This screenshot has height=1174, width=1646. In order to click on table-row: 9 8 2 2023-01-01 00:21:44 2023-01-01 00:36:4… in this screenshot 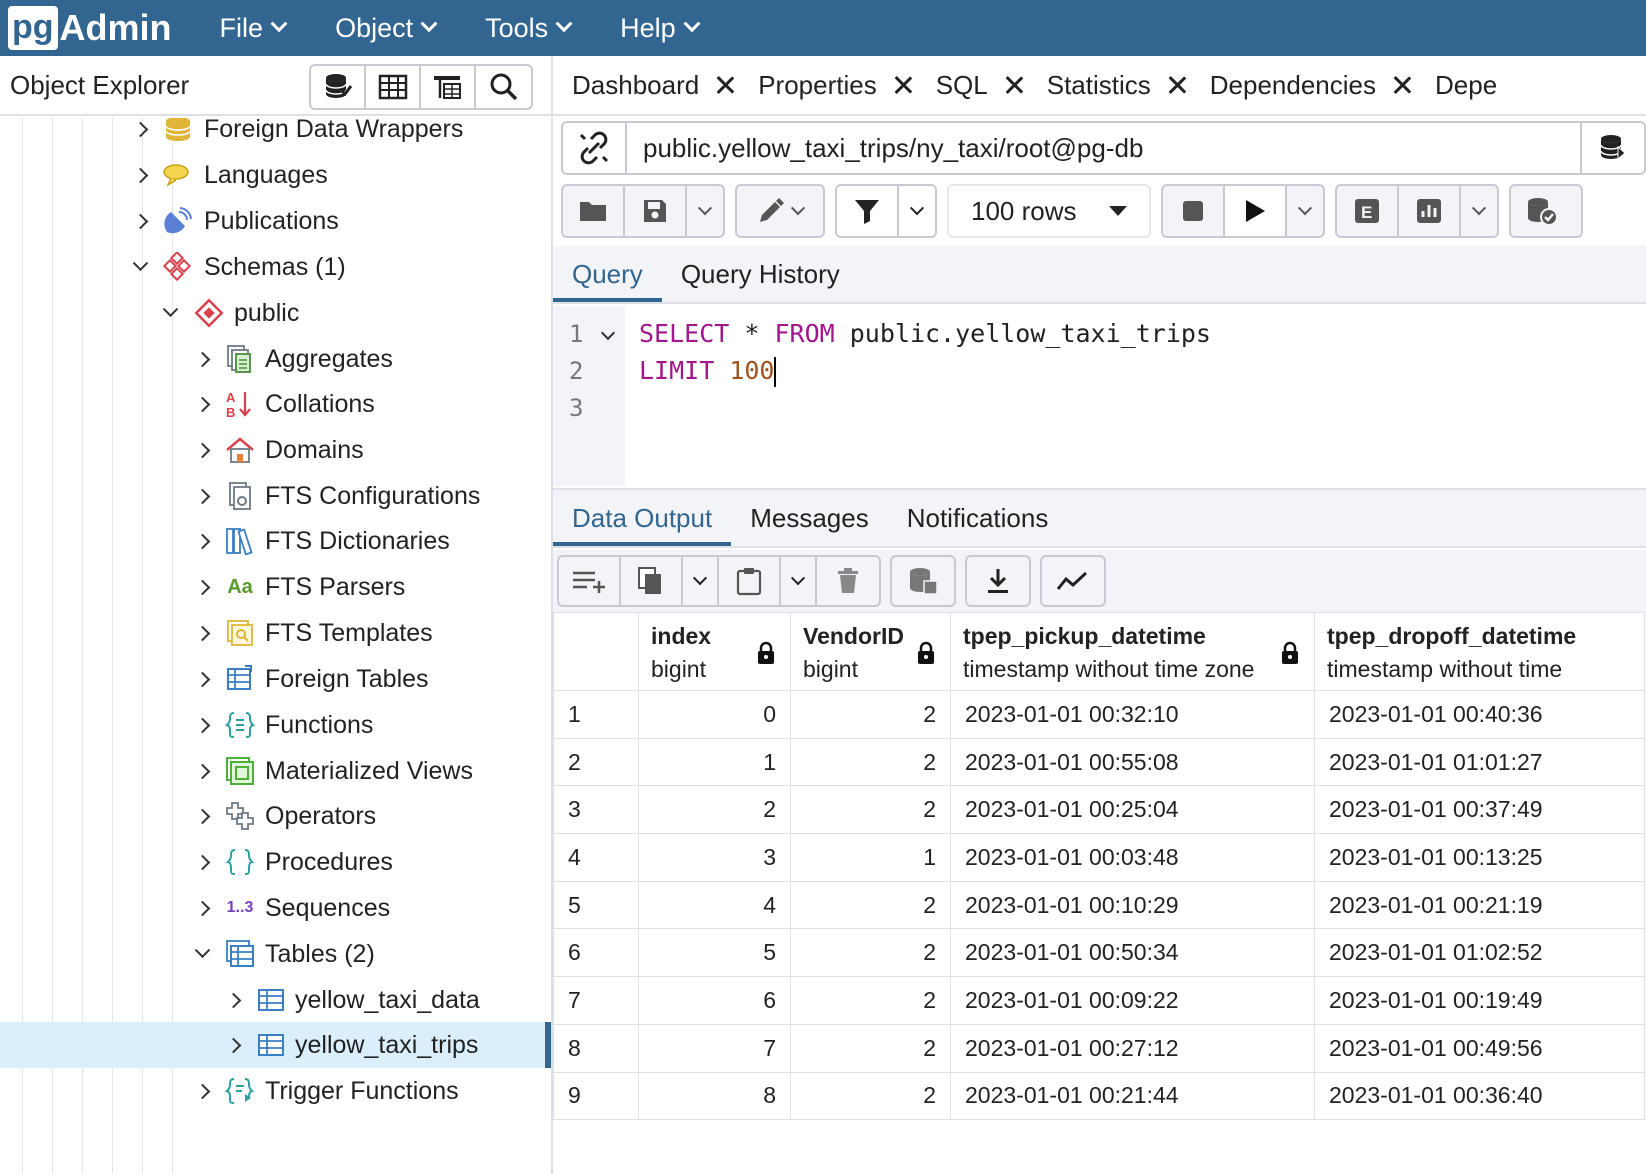, I will do `click(1099, 1096)`.